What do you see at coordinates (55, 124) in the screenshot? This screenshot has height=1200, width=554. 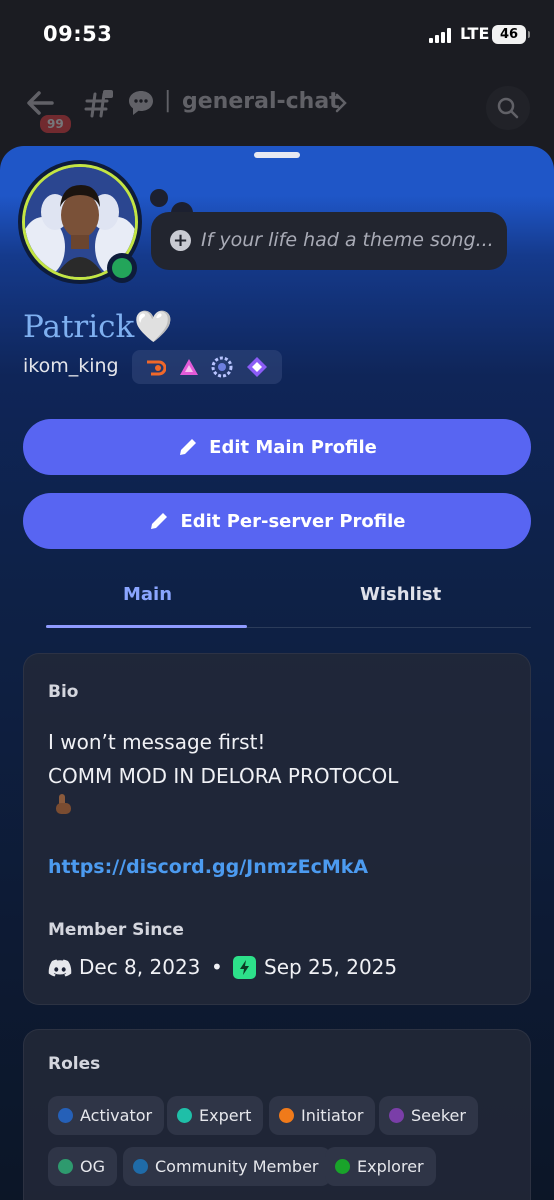 I see `unread-badge: 99` at bounding box center [55, 124].